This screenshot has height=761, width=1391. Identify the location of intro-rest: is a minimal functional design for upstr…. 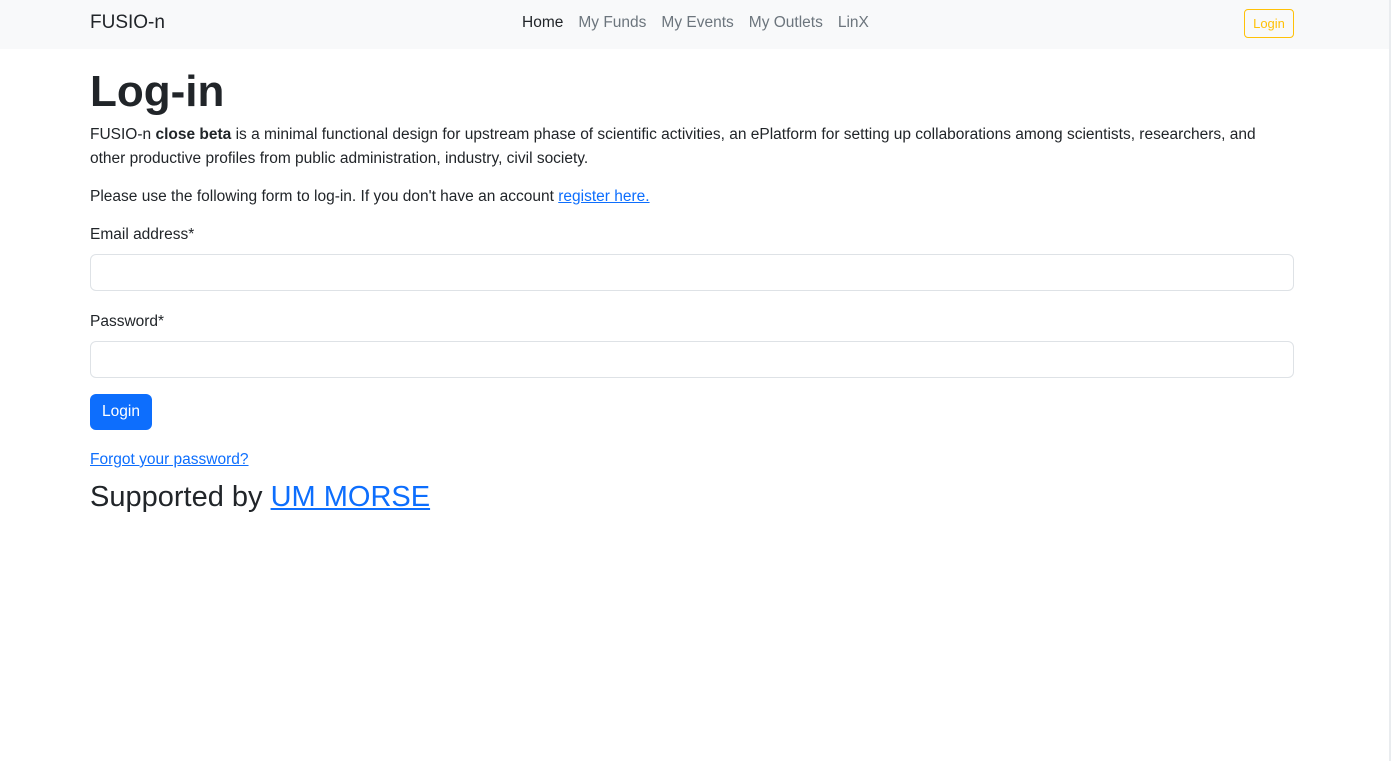
(673, 146).